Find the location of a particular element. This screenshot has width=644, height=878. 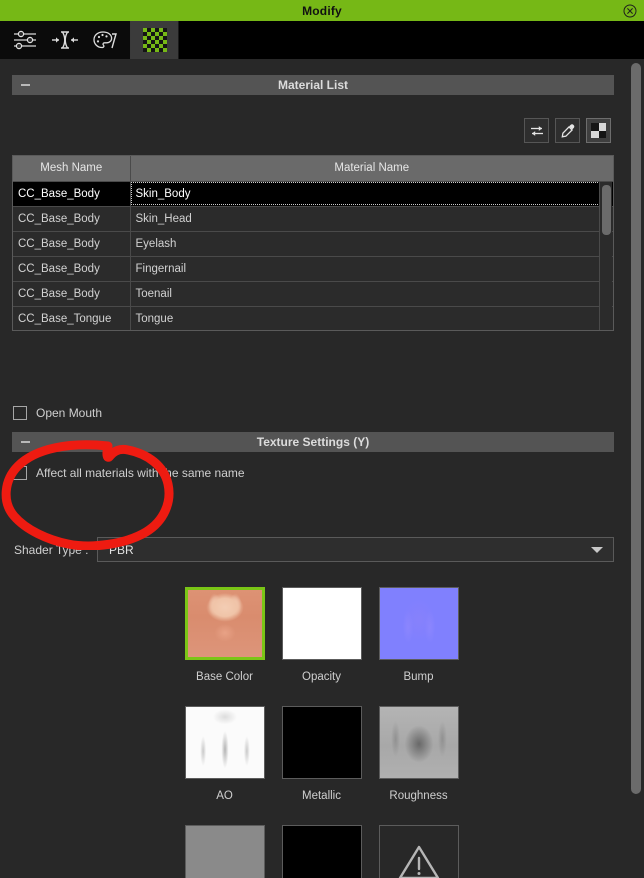

window-titlebar: Modify is located at coordinates (322, 10).